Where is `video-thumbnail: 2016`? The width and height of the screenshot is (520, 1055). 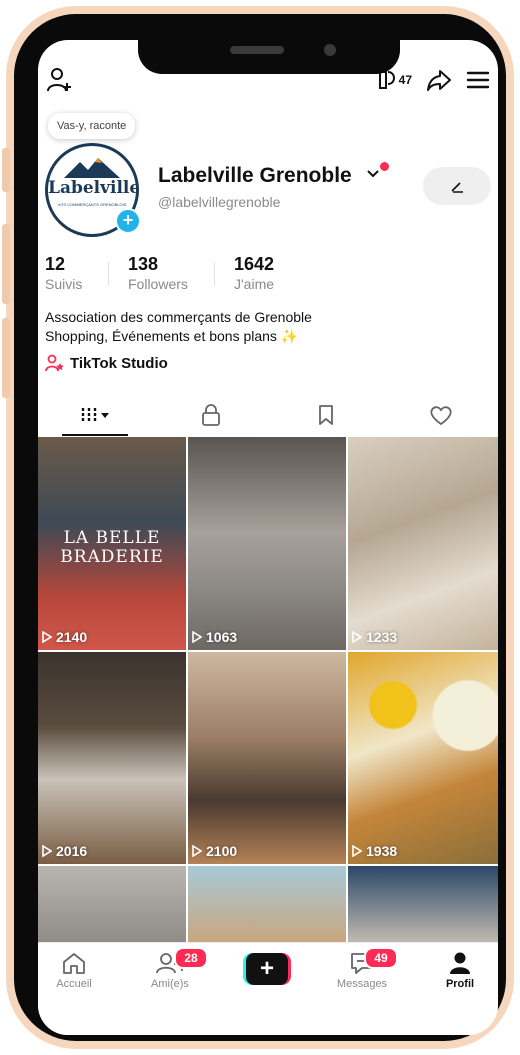 video-thumbnail: 2016 is located at coordinates (112, 758).